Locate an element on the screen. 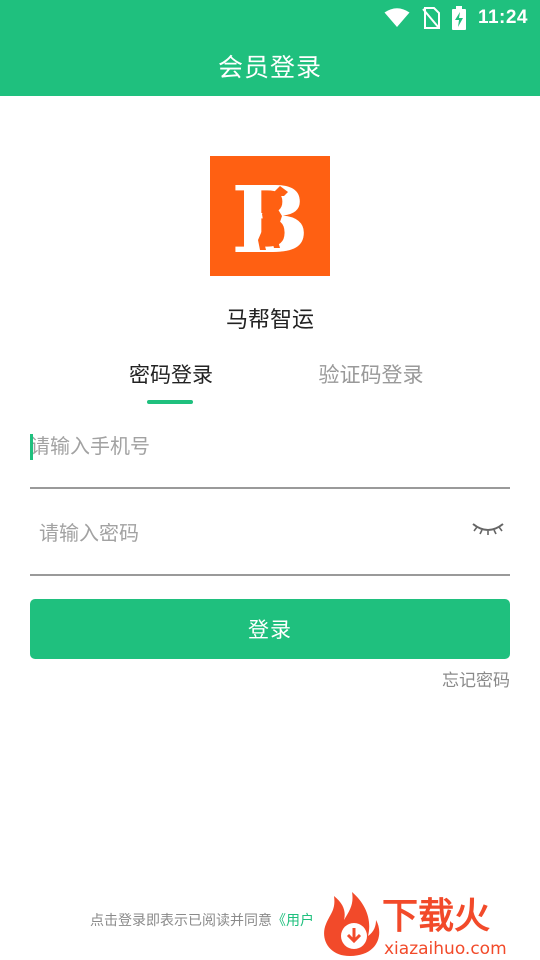  app-name: 马帮智运 is located at coordinates (269, 320).